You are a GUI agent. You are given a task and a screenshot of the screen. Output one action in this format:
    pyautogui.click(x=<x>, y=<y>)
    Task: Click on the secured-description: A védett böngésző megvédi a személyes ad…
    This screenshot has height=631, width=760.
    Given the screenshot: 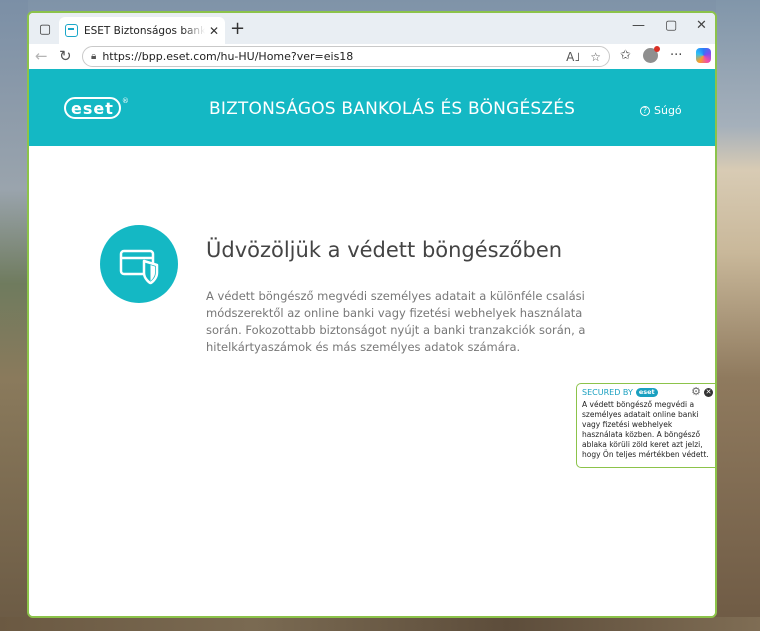 What is the action you would take?
    pyautogui.click(x=645, y=429)
    